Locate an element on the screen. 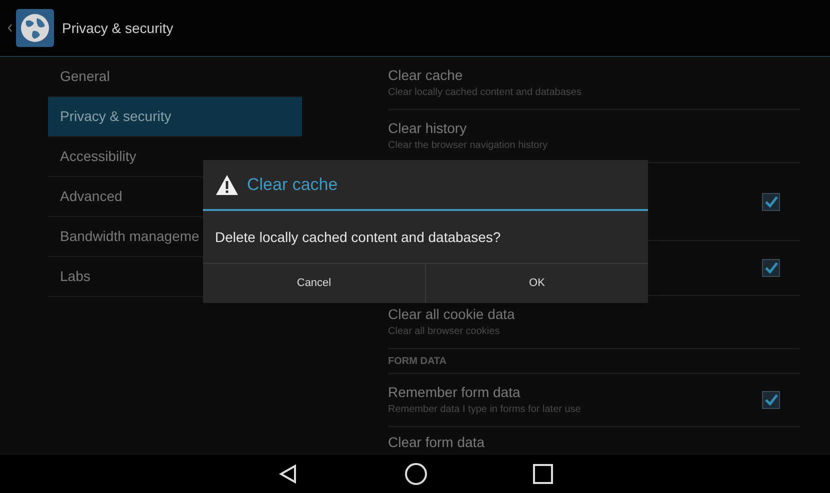 The height and width of the screenshot is (493, 830). setting-summary: Clear the browser navigation history is located at coordinates (468, 146).